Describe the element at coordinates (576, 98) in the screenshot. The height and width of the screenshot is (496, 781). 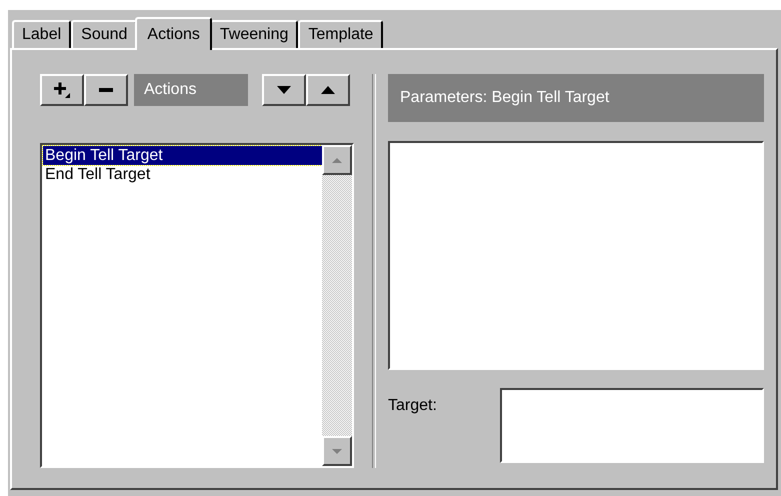
I see `parameters-header: Parameters: Begin Tell Target` at that location.